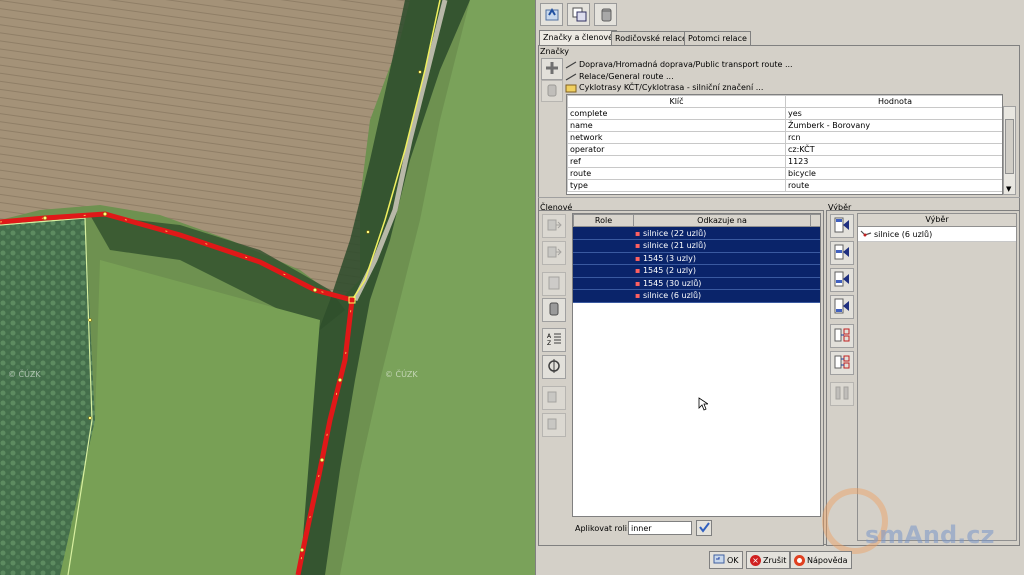 This screenshot has height=575, width=1024. I want to click on tag-value: route, so click(893, 185).